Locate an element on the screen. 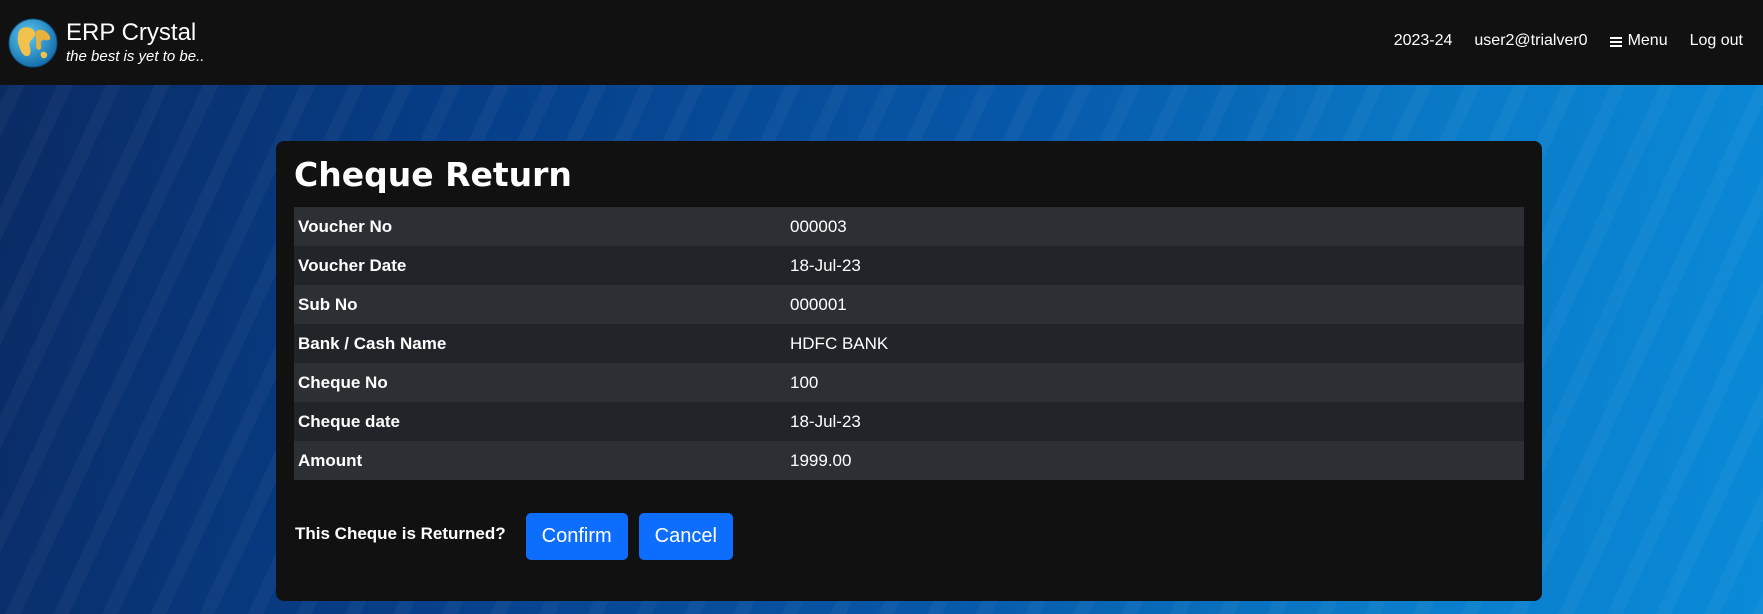  row-value: 000003 is located at coordinates (1155, 226).